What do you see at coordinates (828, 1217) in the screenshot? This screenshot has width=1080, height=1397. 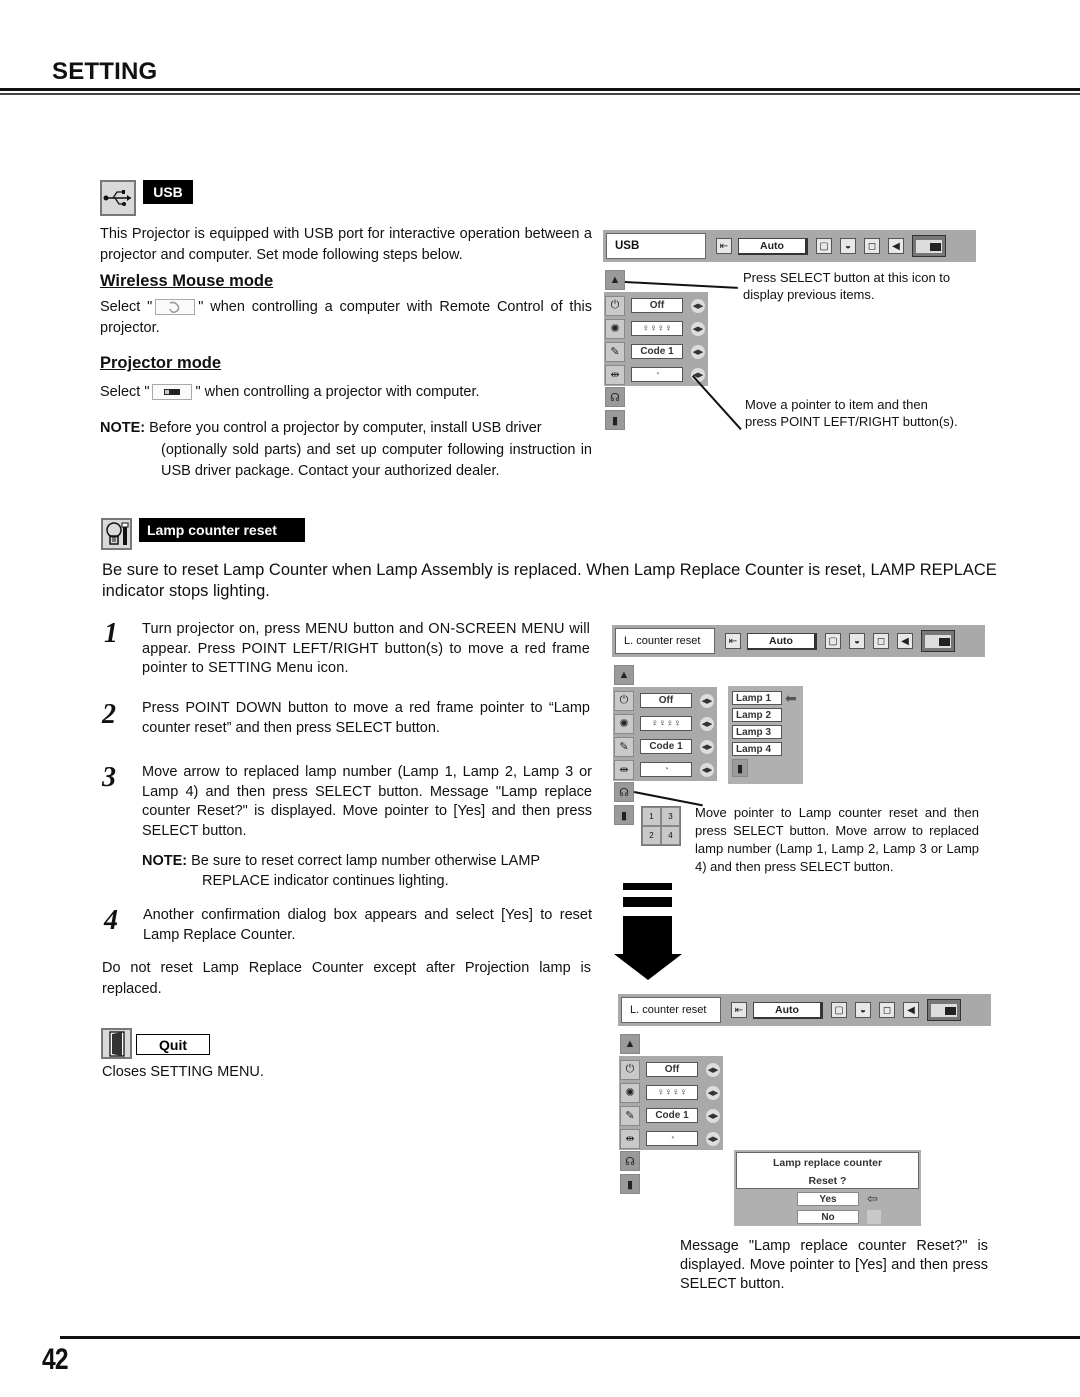 I see `no-button: No` at bounding box center [828, 1217].